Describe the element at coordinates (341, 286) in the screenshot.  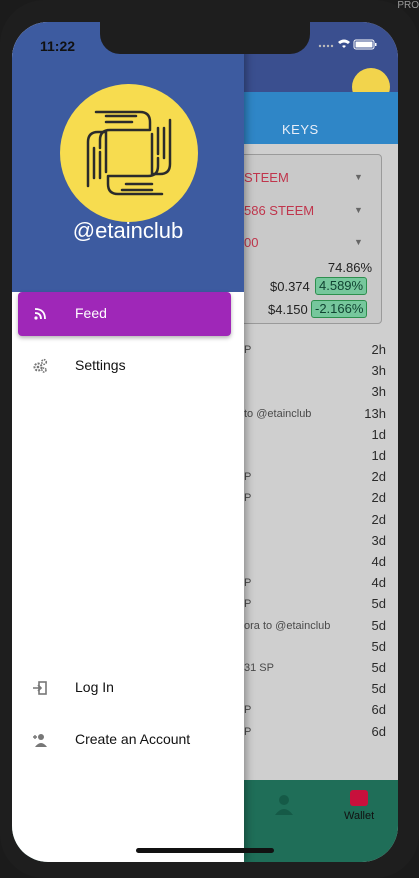
I see `price-change-badge: 4.589%` at that location.